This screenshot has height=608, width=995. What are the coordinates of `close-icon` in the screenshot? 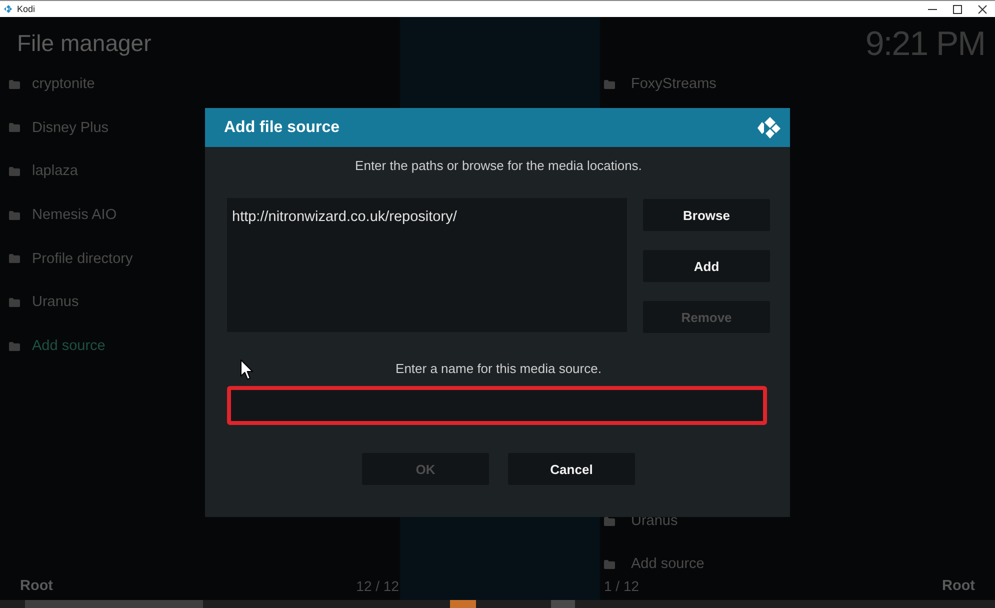 It's located at (982, 9).